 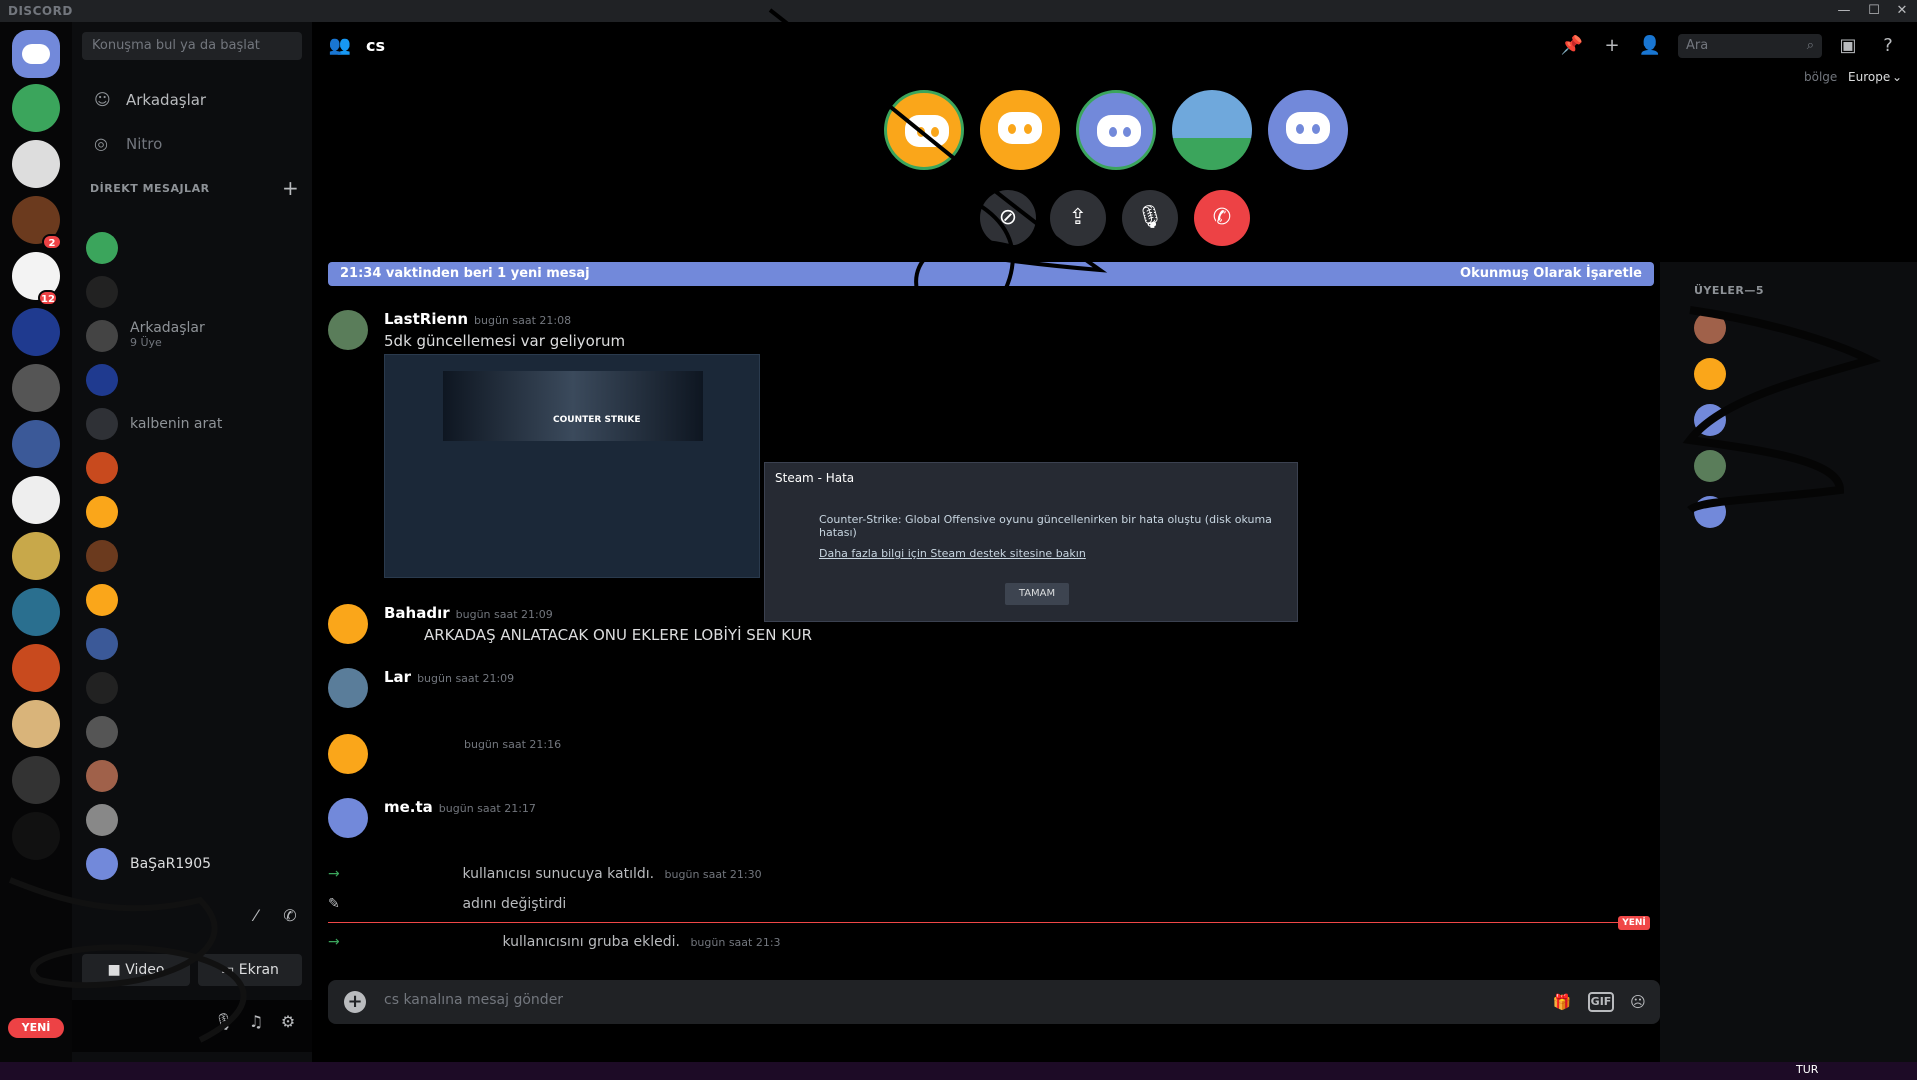 I want to click on discord-logo-icon, so click(x=1119, y=131).